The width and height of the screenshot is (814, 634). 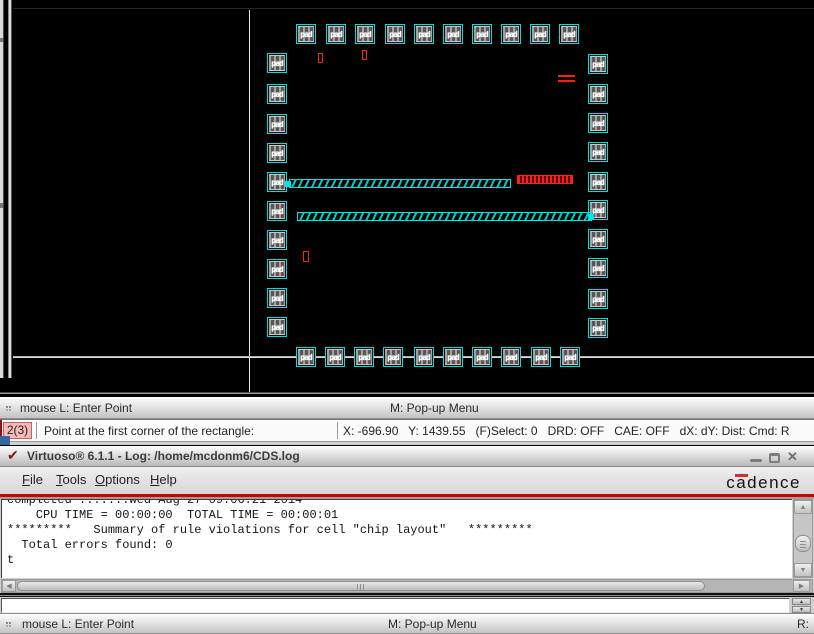 What do you see at coordinates (803, 543) in the screenshot?
I see `vertical-scroll-thumb` at bounding box center [803, 543].